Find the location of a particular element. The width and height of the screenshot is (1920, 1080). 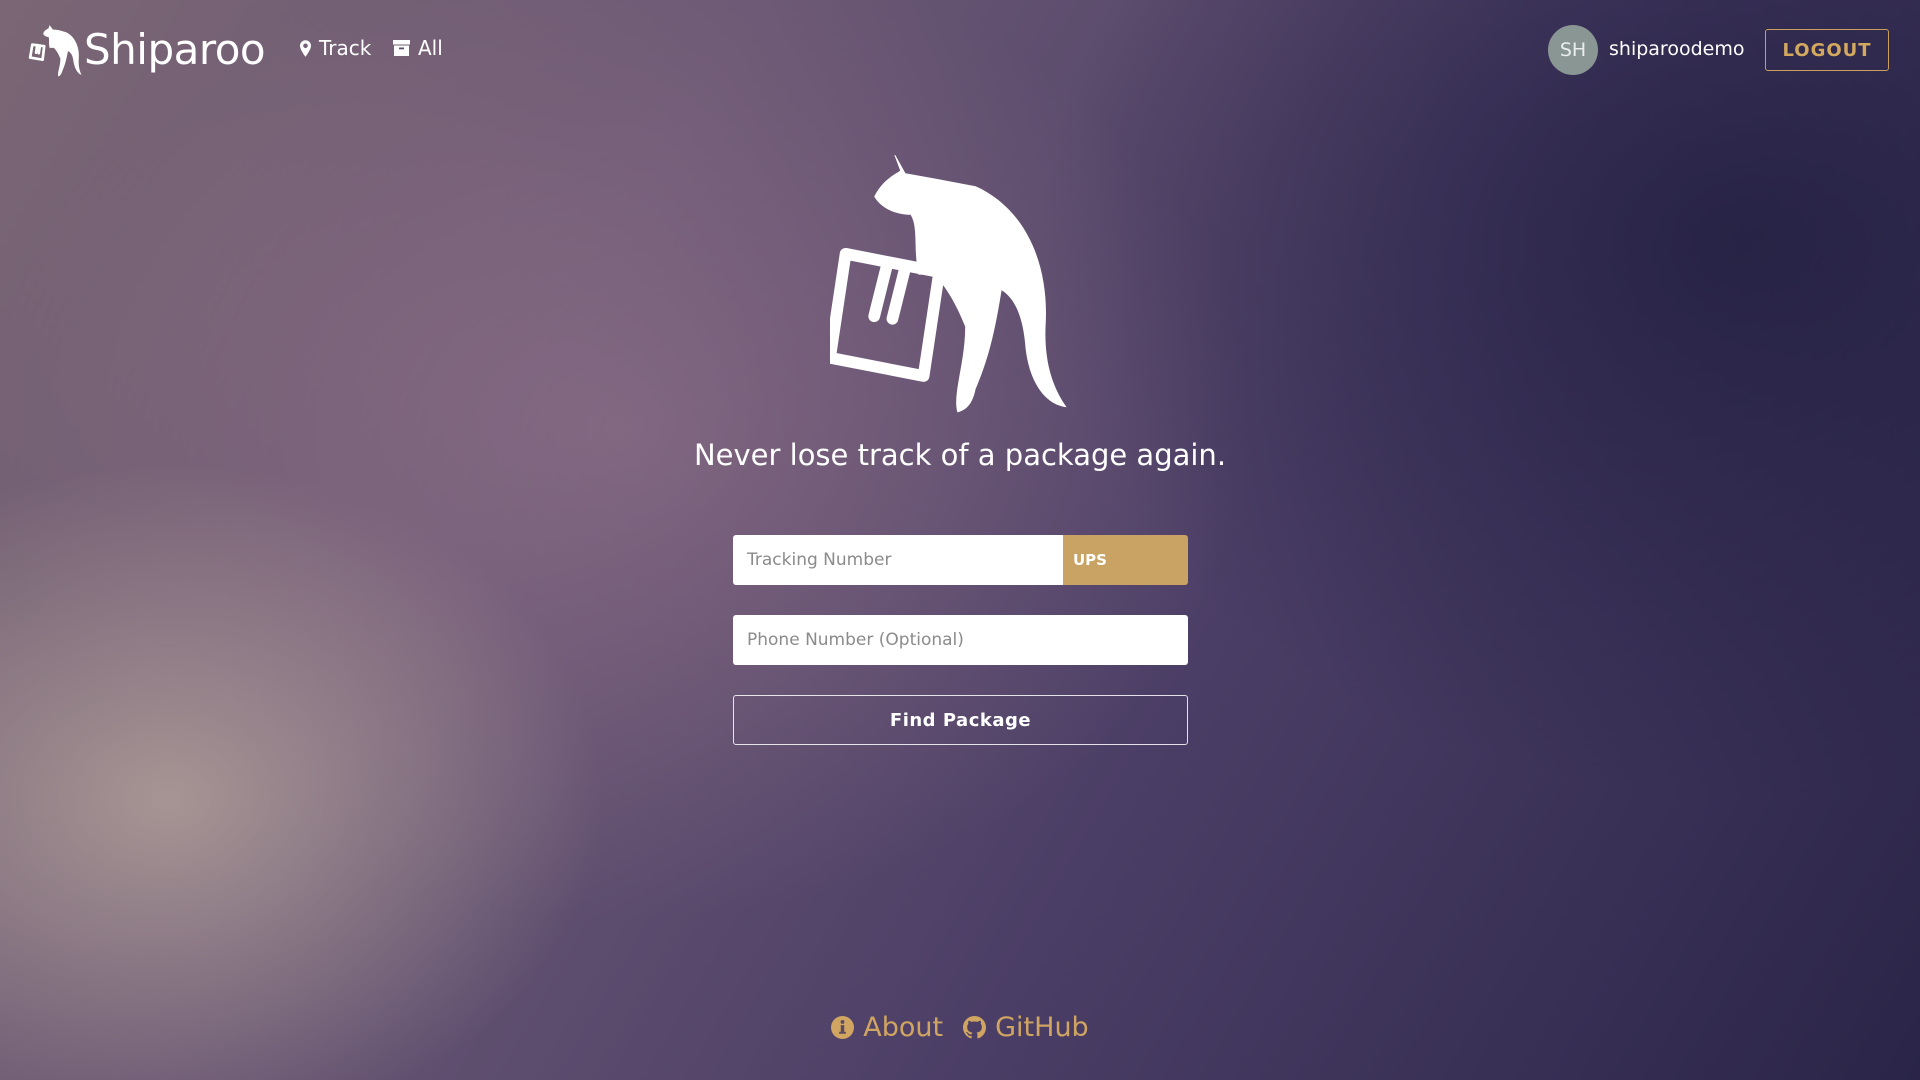

footer: About GitHub is located at coordinates (960, 1027).